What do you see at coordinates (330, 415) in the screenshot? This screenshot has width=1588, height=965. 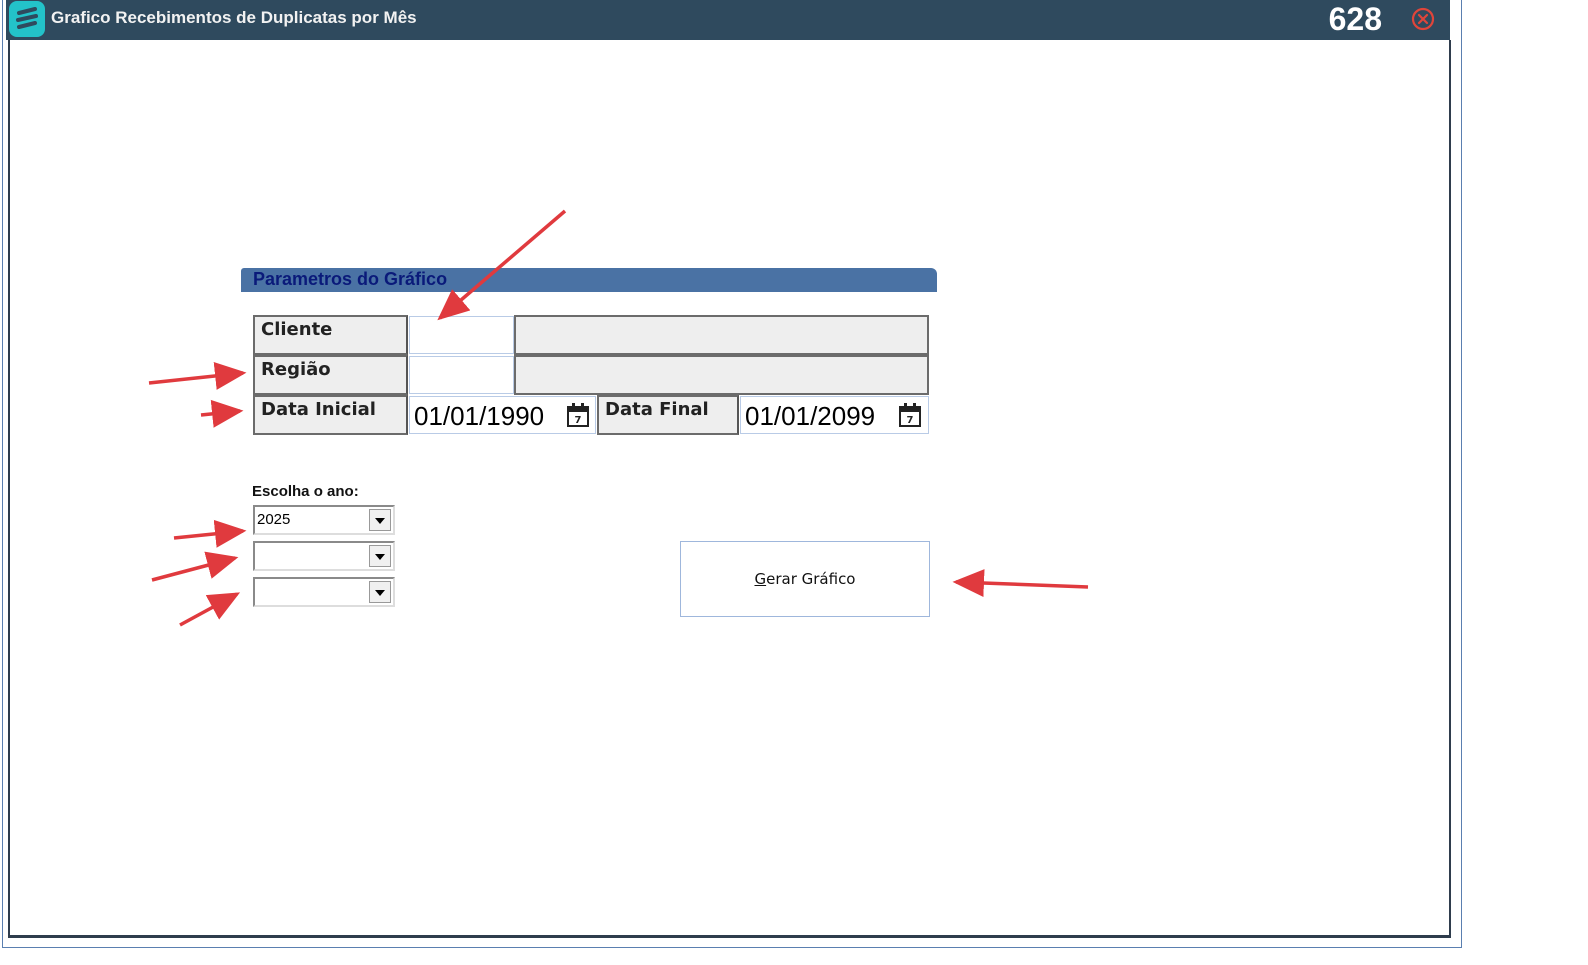 I see `data-inicial-label: Data Inicial` at bounding box center [330, 415].